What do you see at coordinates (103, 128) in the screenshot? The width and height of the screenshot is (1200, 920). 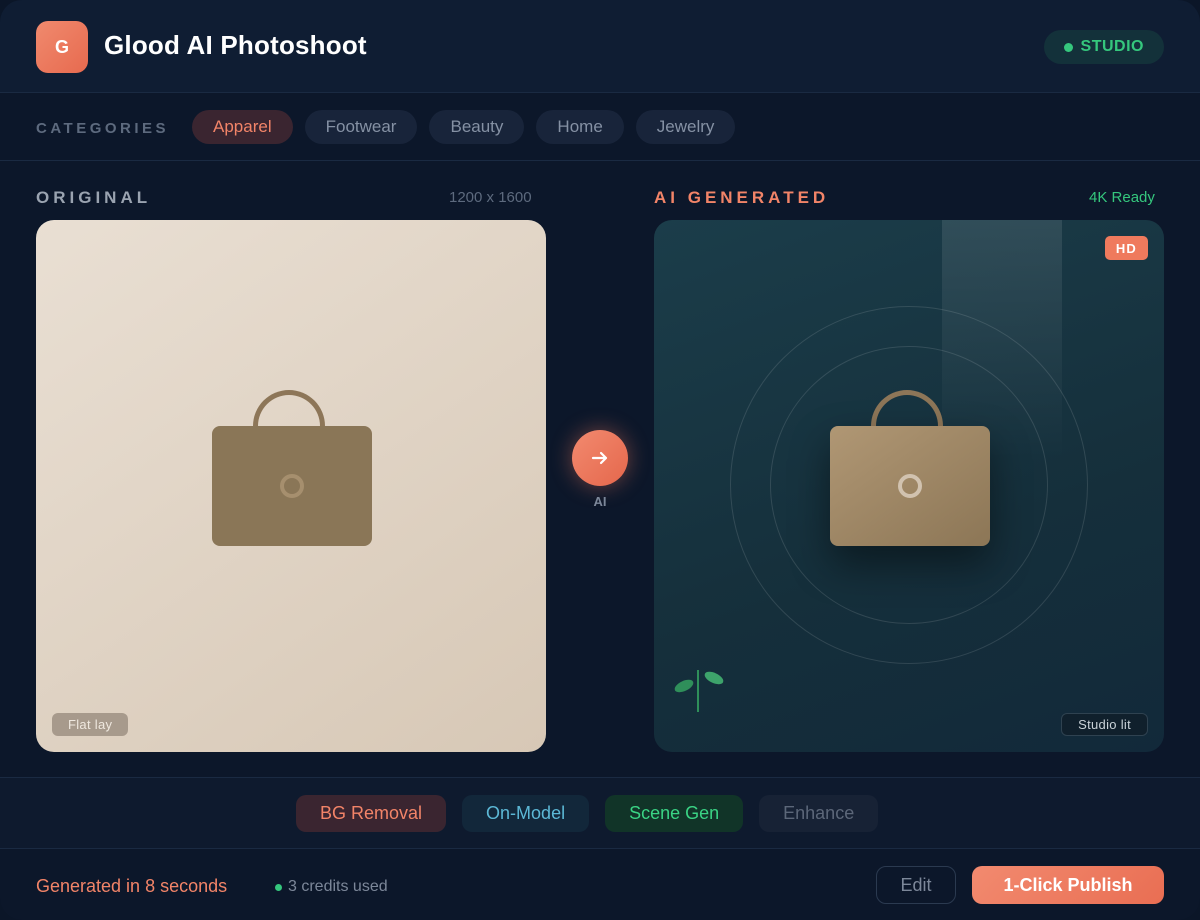 I see `categories-label: CATEGORIES` at bounding box center [103, 128].